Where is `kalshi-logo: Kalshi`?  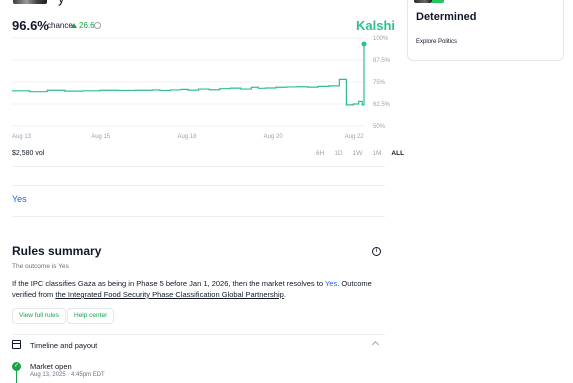 kalshi-logo: Kalshi is located at coordinates (376, 25).